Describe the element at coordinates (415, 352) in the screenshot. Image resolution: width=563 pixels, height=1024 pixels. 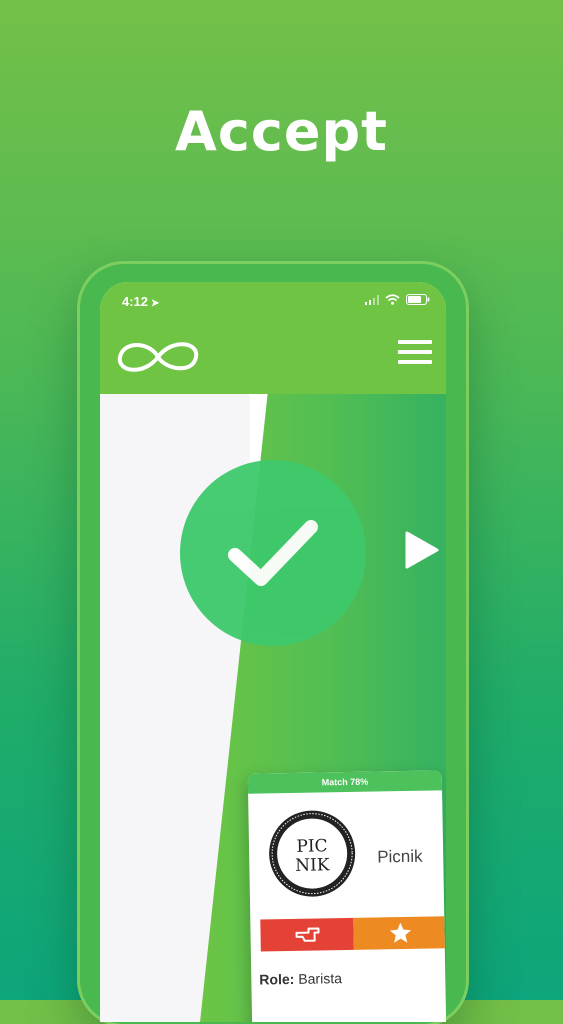
I see `hamburger-menu-icon` at that location.